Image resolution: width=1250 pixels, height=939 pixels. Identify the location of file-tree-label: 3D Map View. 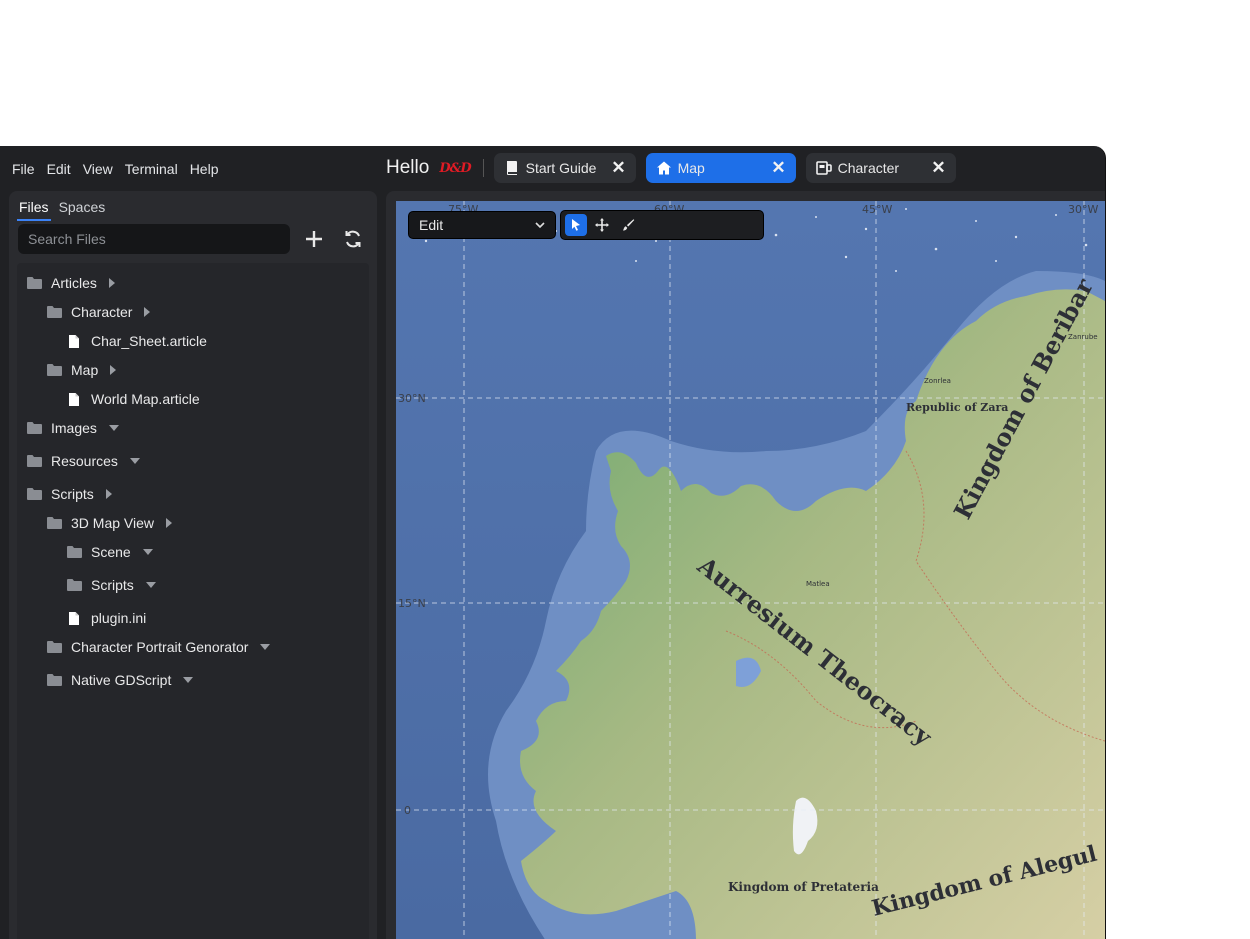
(113, 523).